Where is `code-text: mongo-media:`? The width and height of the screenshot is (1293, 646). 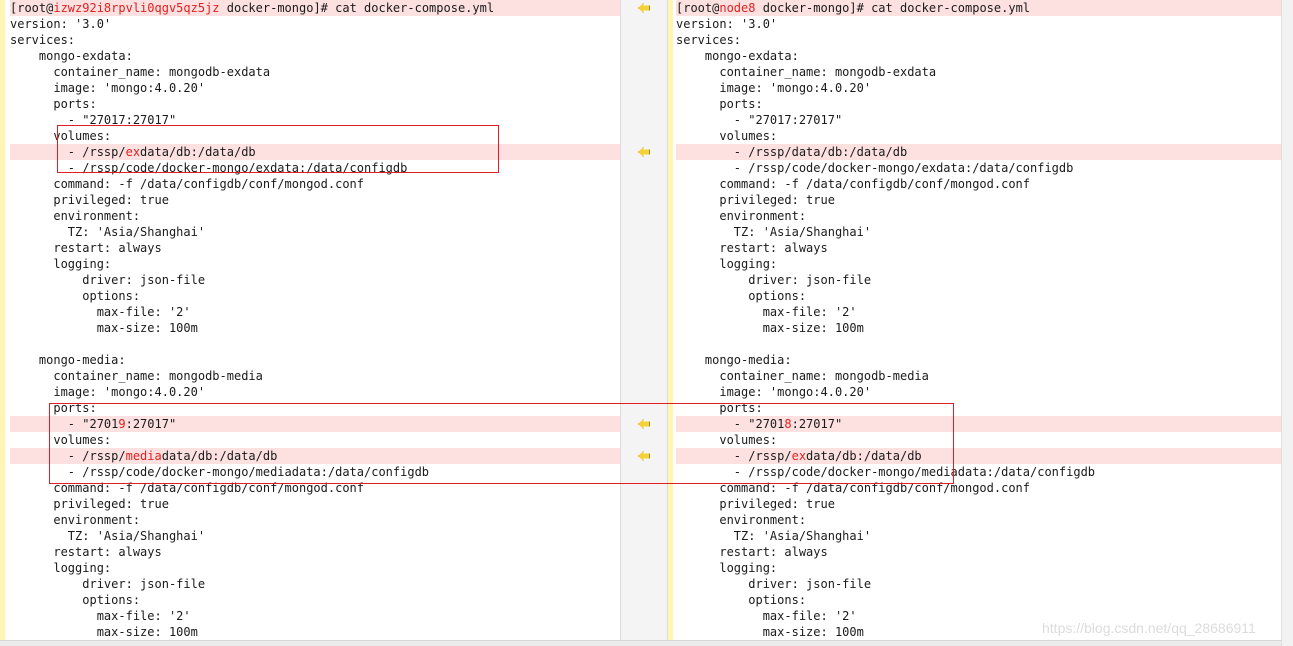 code-text: mongo-media: is located at coordinates (68, 360).